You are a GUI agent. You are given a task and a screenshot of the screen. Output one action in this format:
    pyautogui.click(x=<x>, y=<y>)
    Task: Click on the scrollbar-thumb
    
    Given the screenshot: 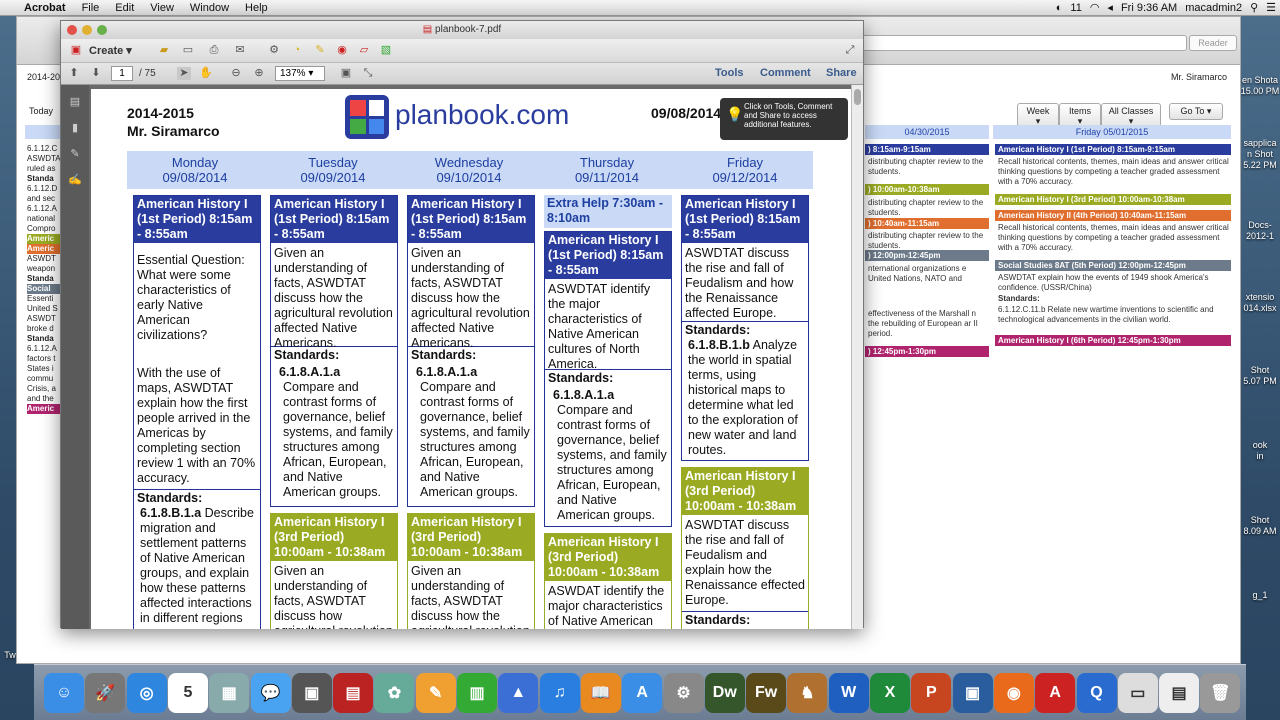 What is the action you would take?
    pyautogui.click(x=857, y=97)
    